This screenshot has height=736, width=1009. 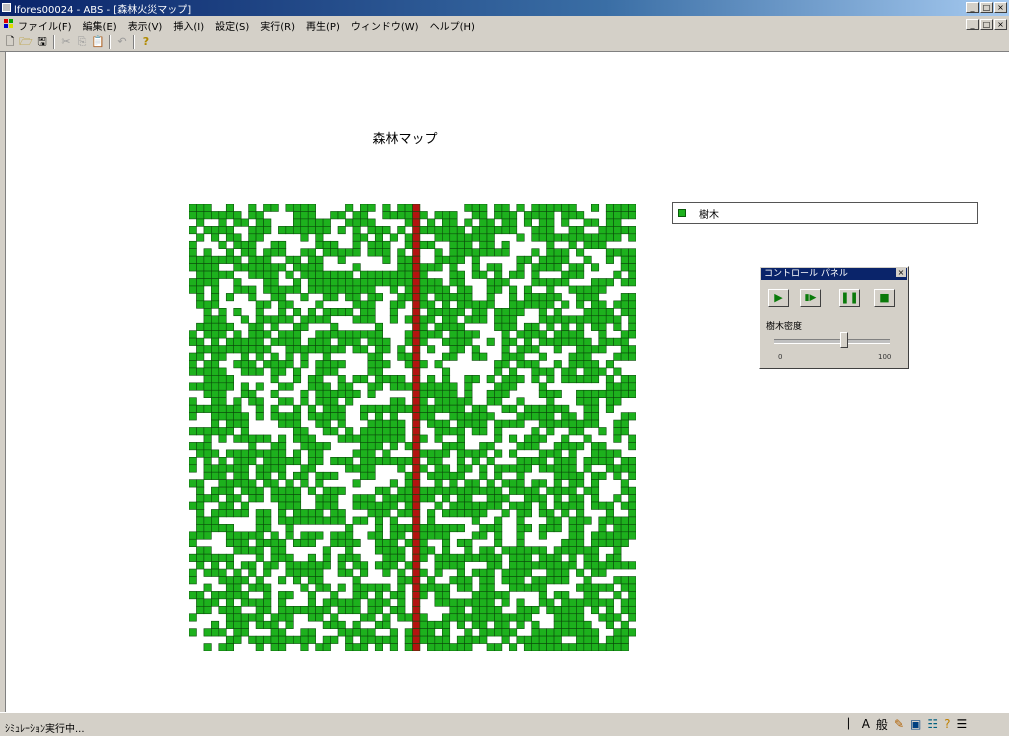 I want to click on save-icon: 🖫, so click(x=42, y=42).